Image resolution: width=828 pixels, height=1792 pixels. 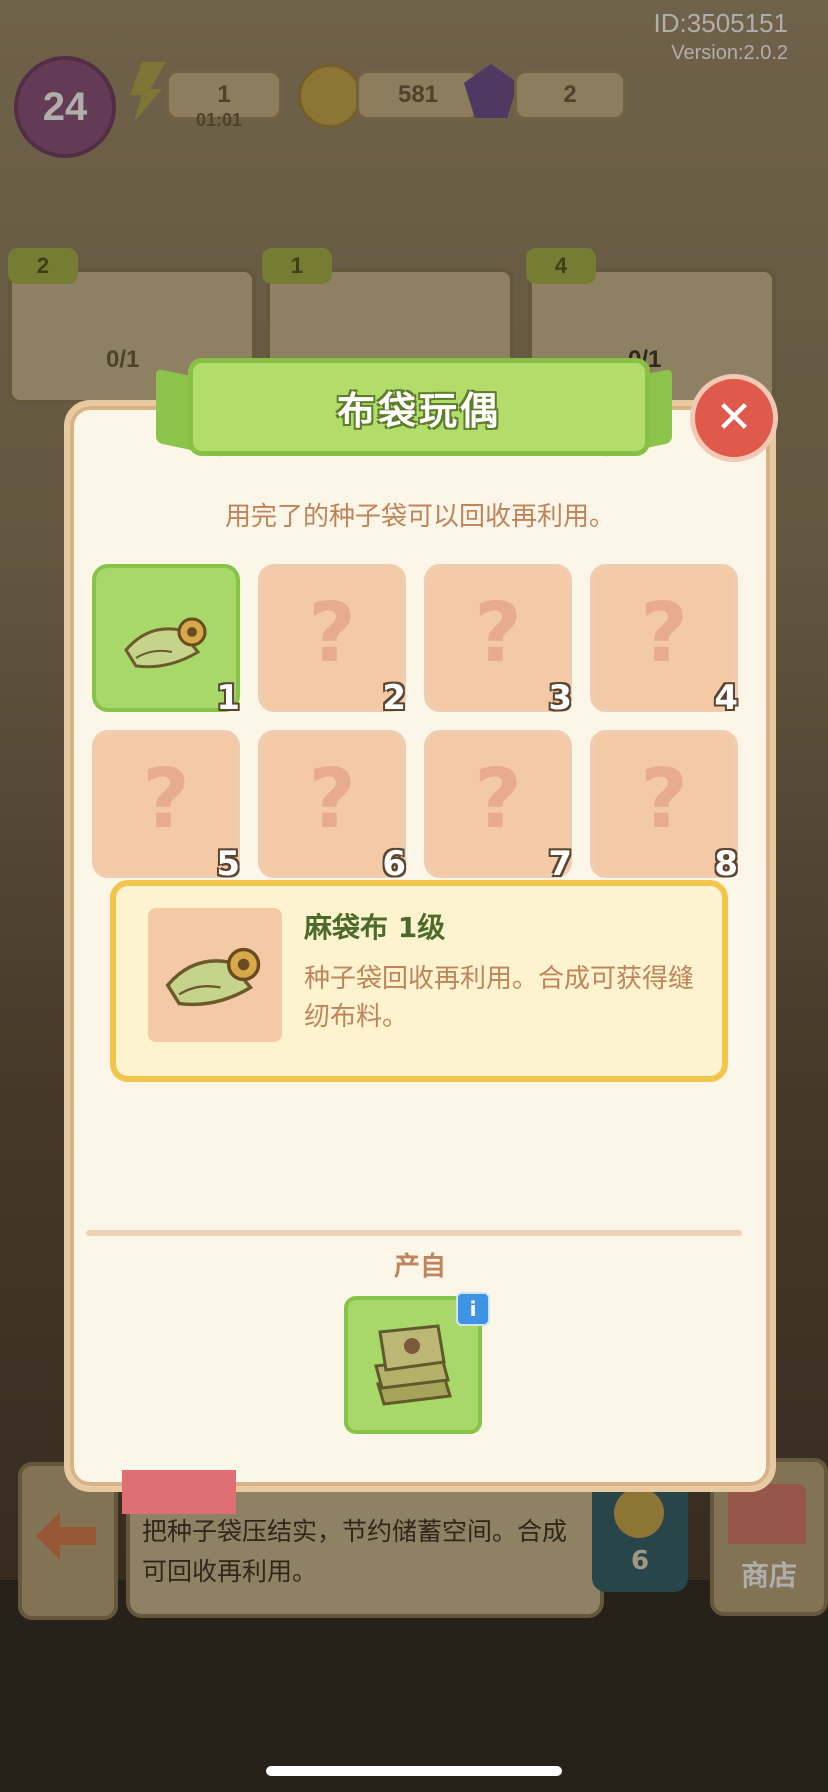 I want to click on collection-cell-5: ? 5, so click(x=166, y=807).